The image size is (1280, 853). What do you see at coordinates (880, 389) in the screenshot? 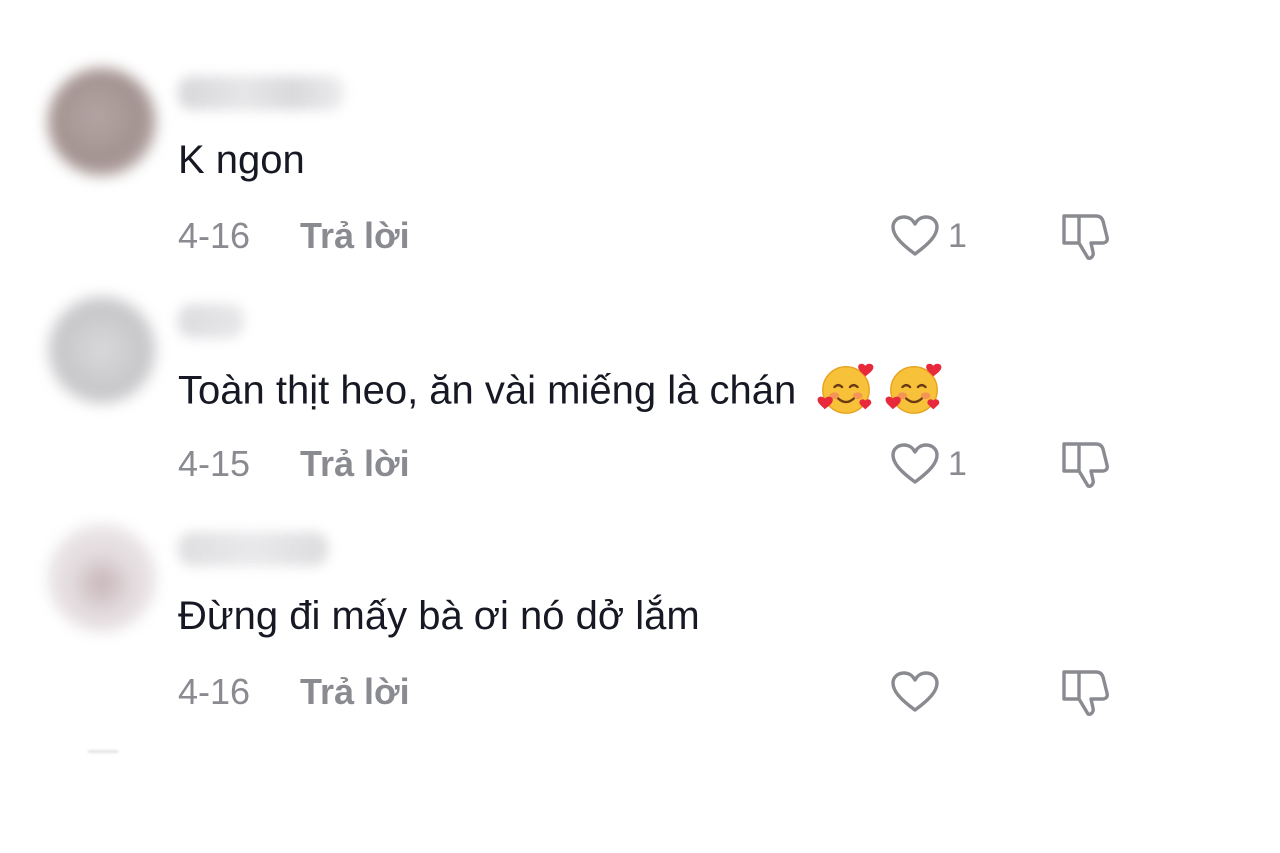
I see `emoji-group` at bounding box center [880, 389].